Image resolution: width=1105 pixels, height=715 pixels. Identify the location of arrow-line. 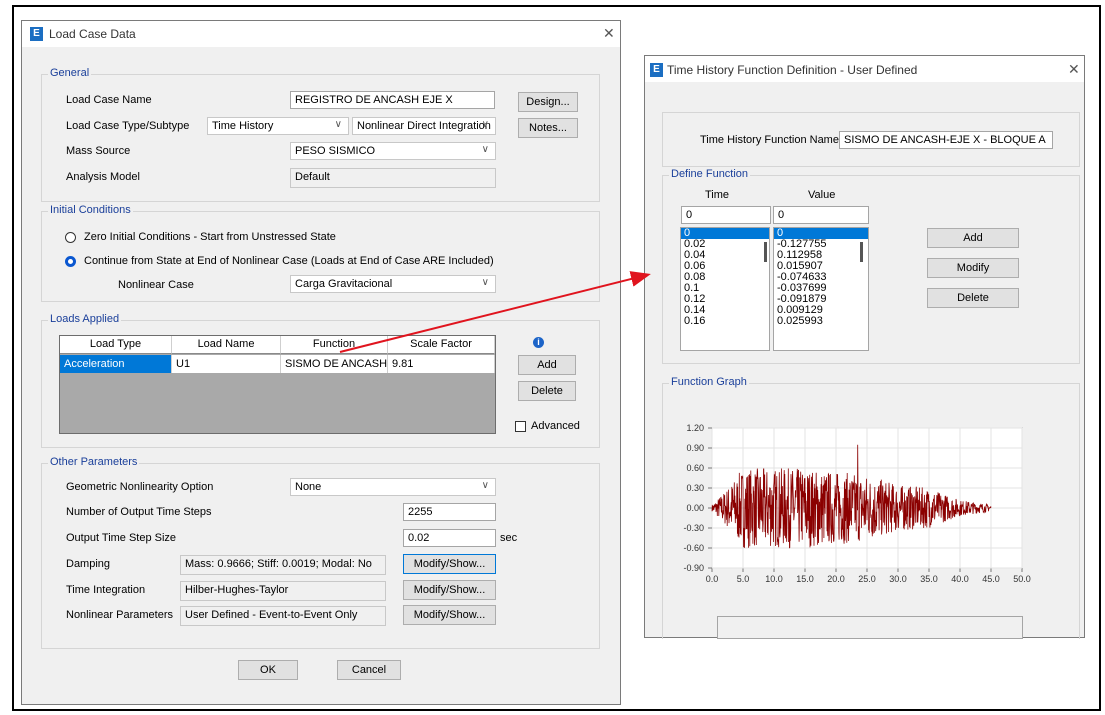
(495, 312).